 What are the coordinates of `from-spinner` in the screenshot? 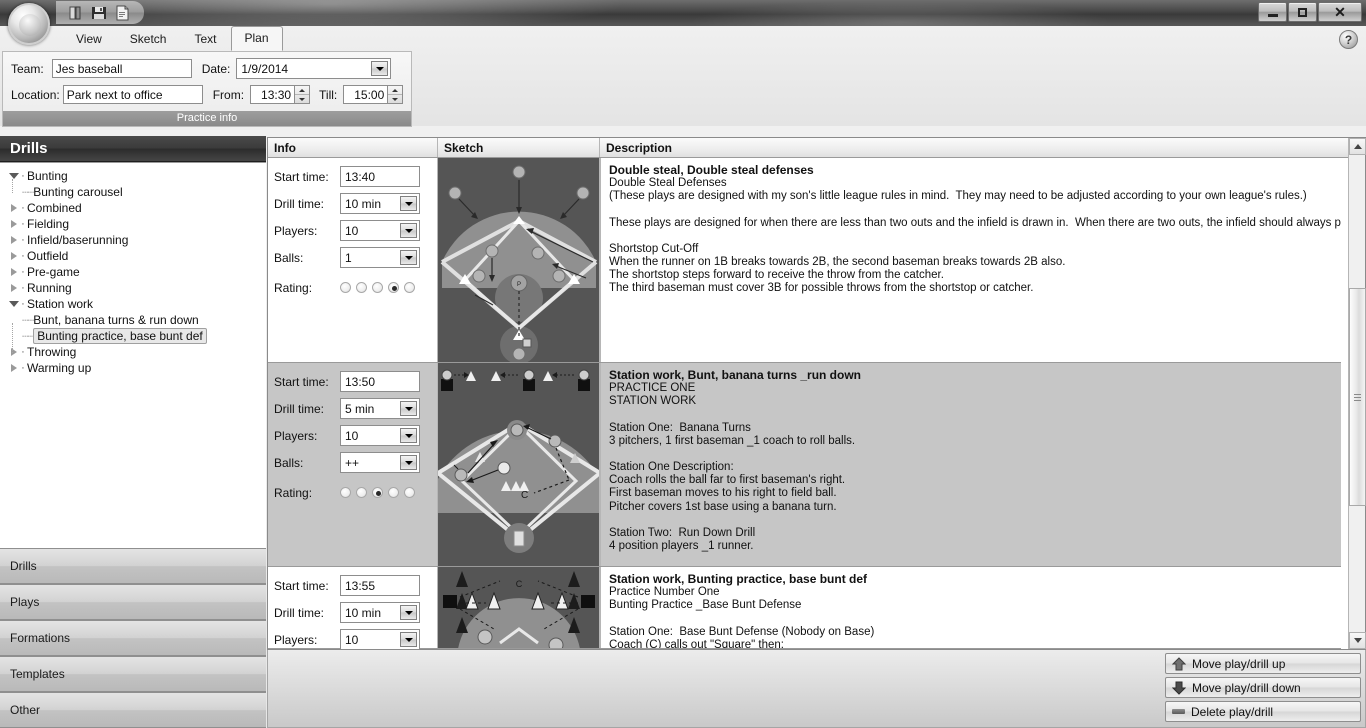 It's located at (303, 94).